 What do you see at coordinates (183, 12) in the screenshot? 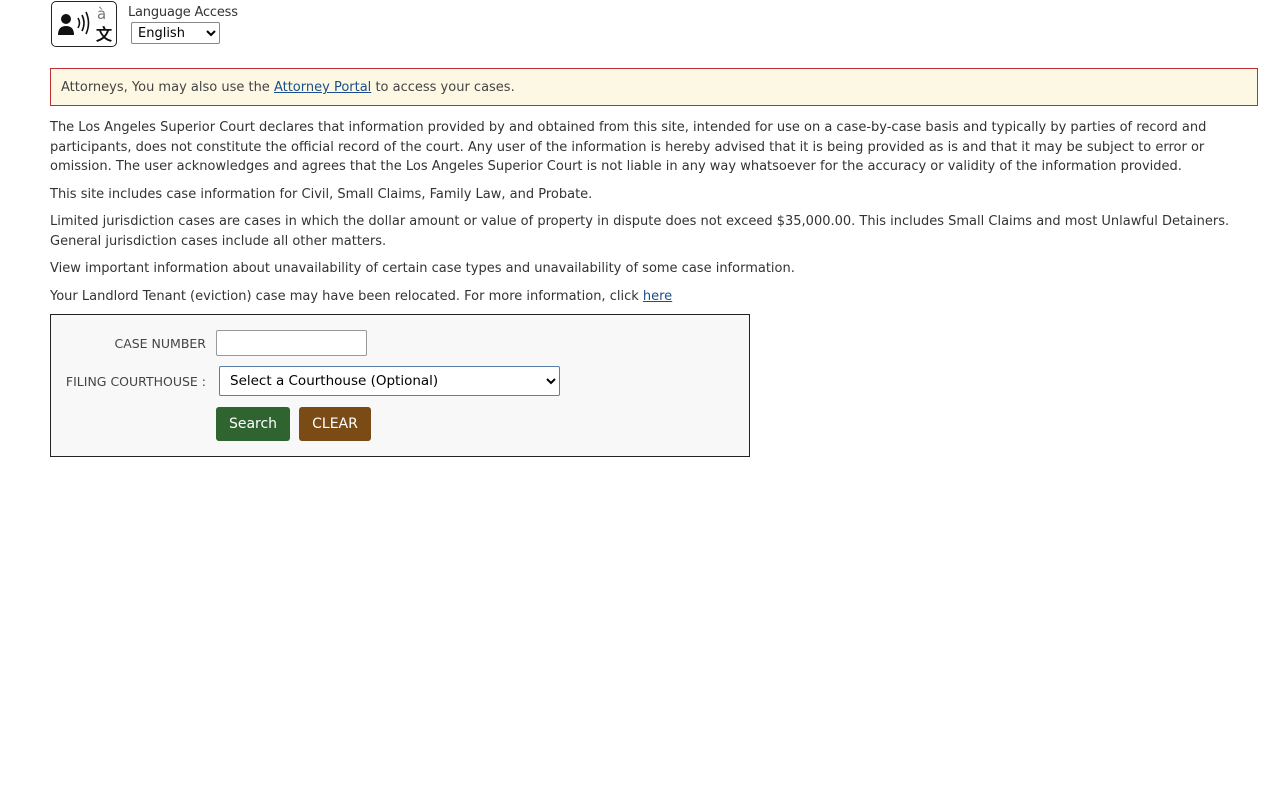
I see `language-access-title: Language Access` at bounding box center [183, 12].